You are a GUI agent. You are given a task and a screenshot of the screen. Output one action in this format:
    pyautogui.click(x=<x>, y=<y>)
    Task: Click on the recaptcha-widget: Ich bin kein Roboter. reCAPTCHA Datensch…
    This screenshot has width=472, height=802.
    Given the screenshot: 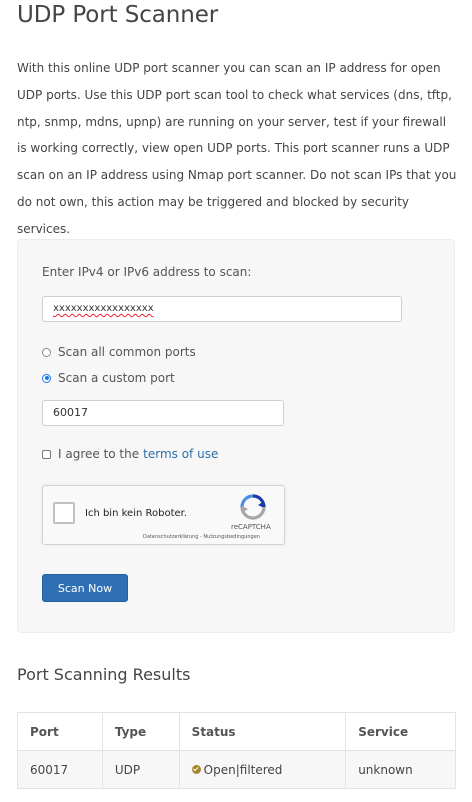 What is the action you would take?
    pyautogui.click(x=163, y=515)
    